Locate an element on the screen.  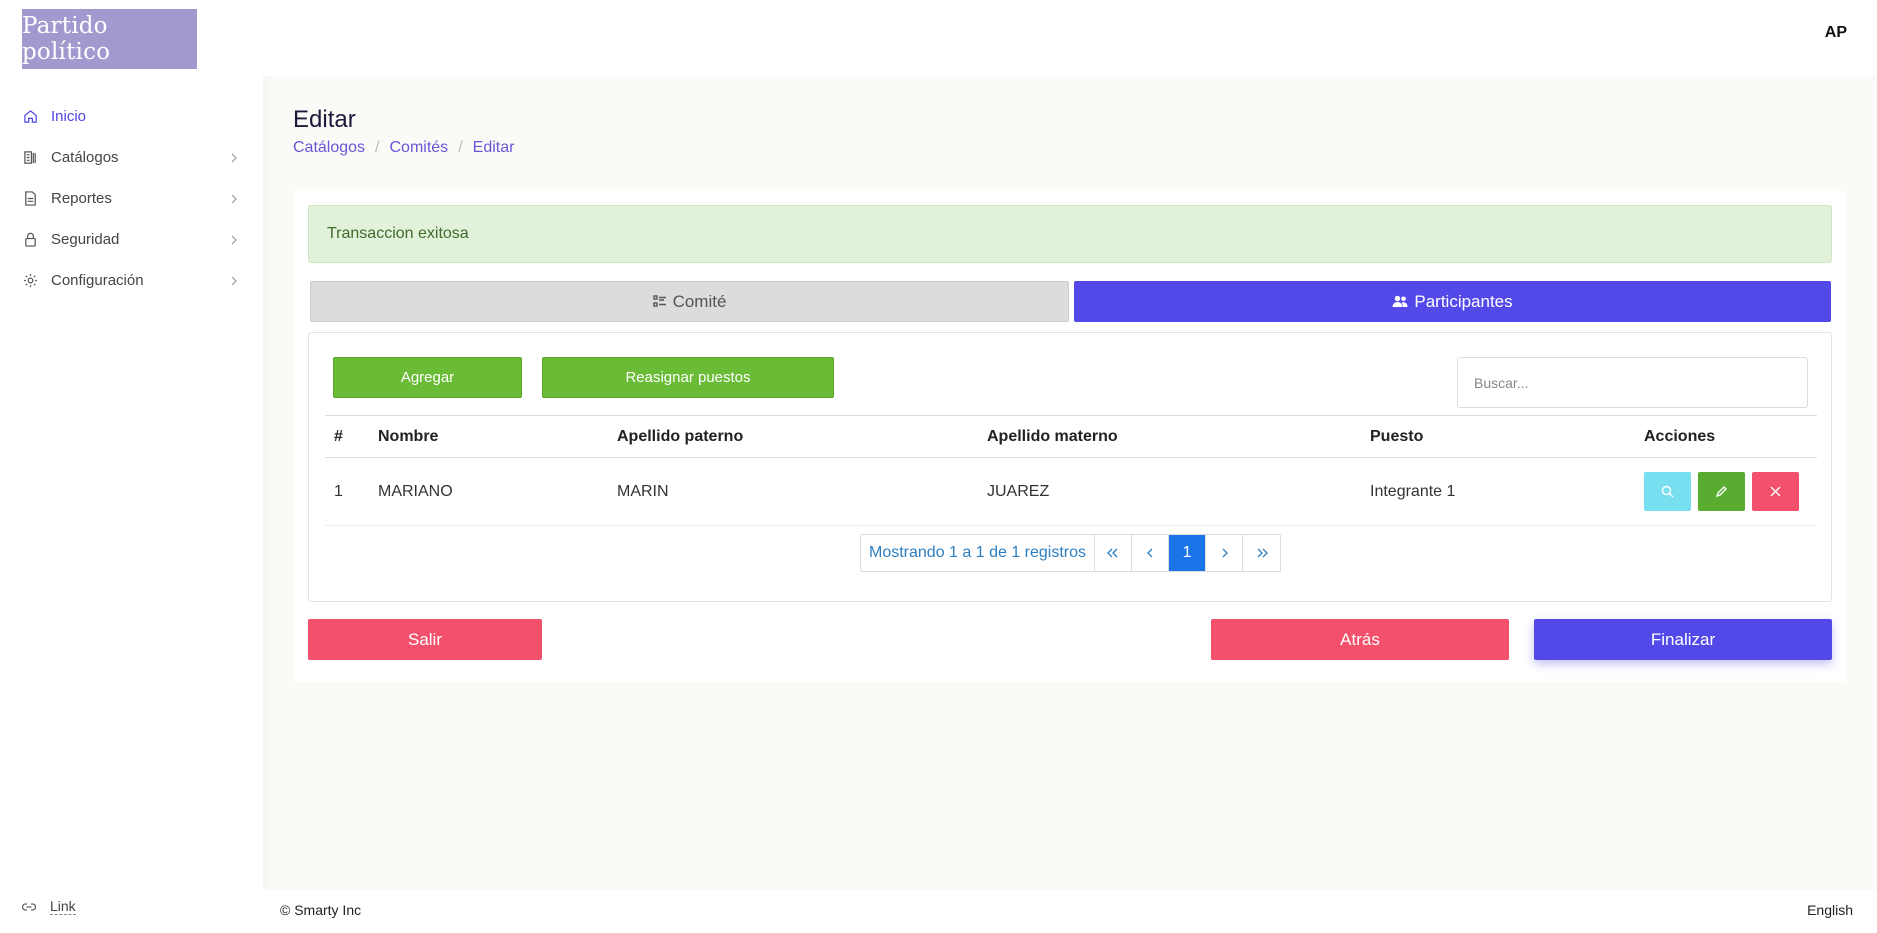
sidebar-item-catalogos: Catálogos is located at coordinates (131, 157).